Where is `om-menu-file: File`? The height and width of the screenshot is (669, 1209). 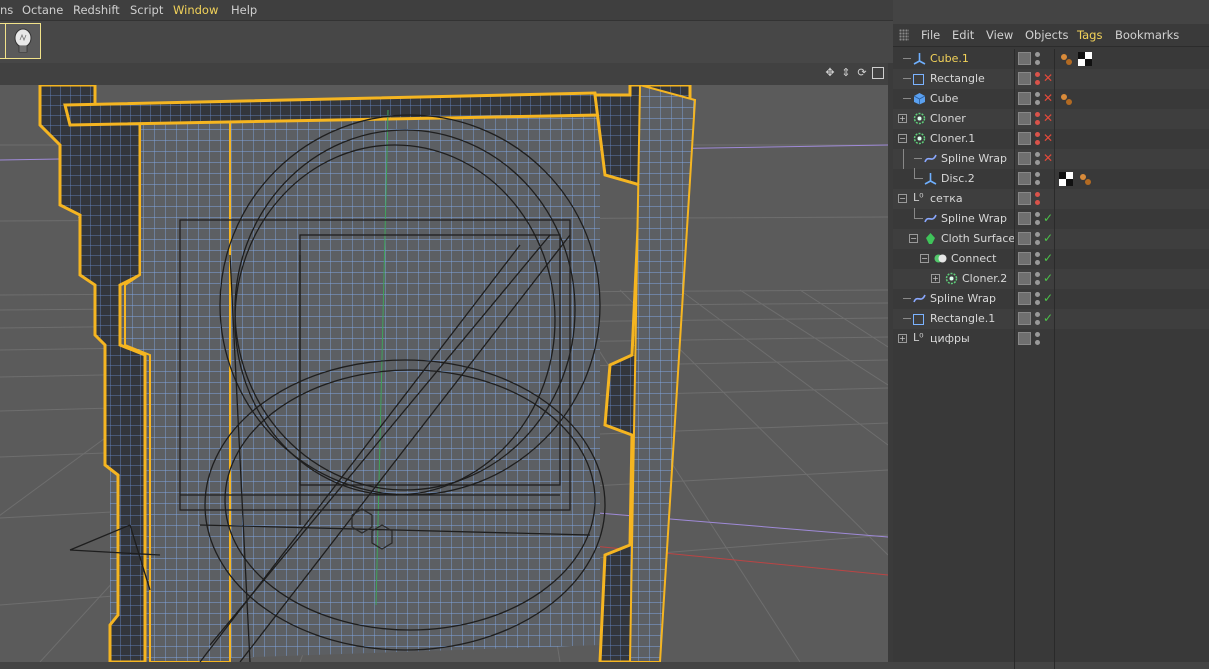
om-menu-file: File is located at coordinates (930, 35).